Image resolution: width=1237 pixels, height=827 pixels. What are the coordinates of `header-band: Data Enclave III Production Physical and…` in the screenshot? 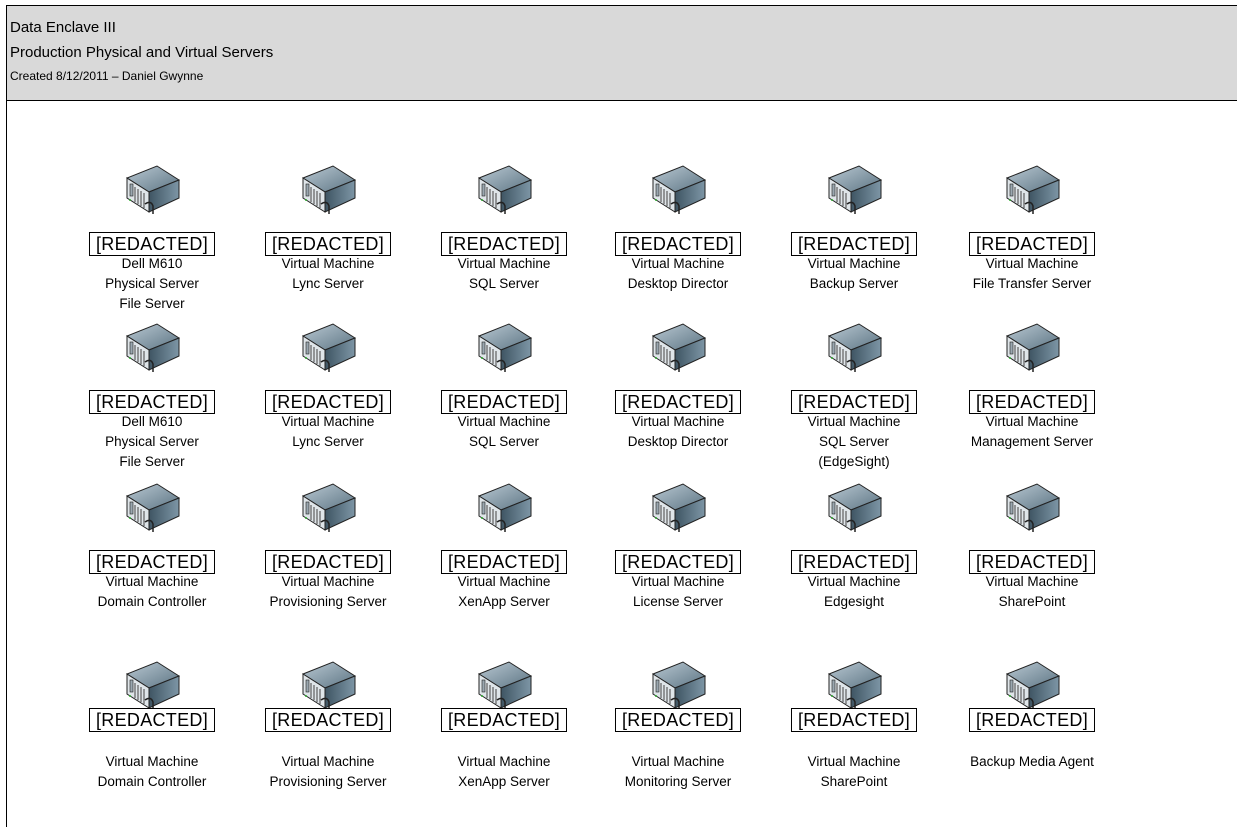 It's located at (622, 53).